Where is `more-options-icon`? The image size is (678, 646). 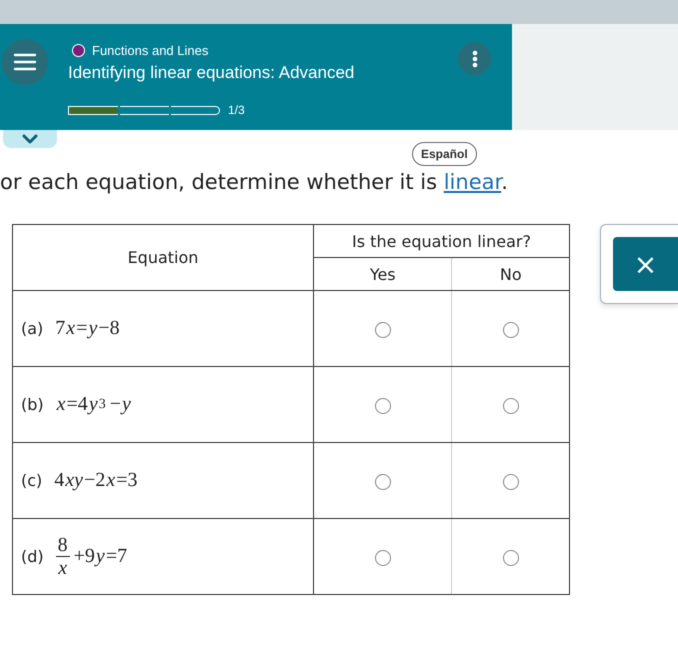
more-options-icon is located at coordinates (475, 59).